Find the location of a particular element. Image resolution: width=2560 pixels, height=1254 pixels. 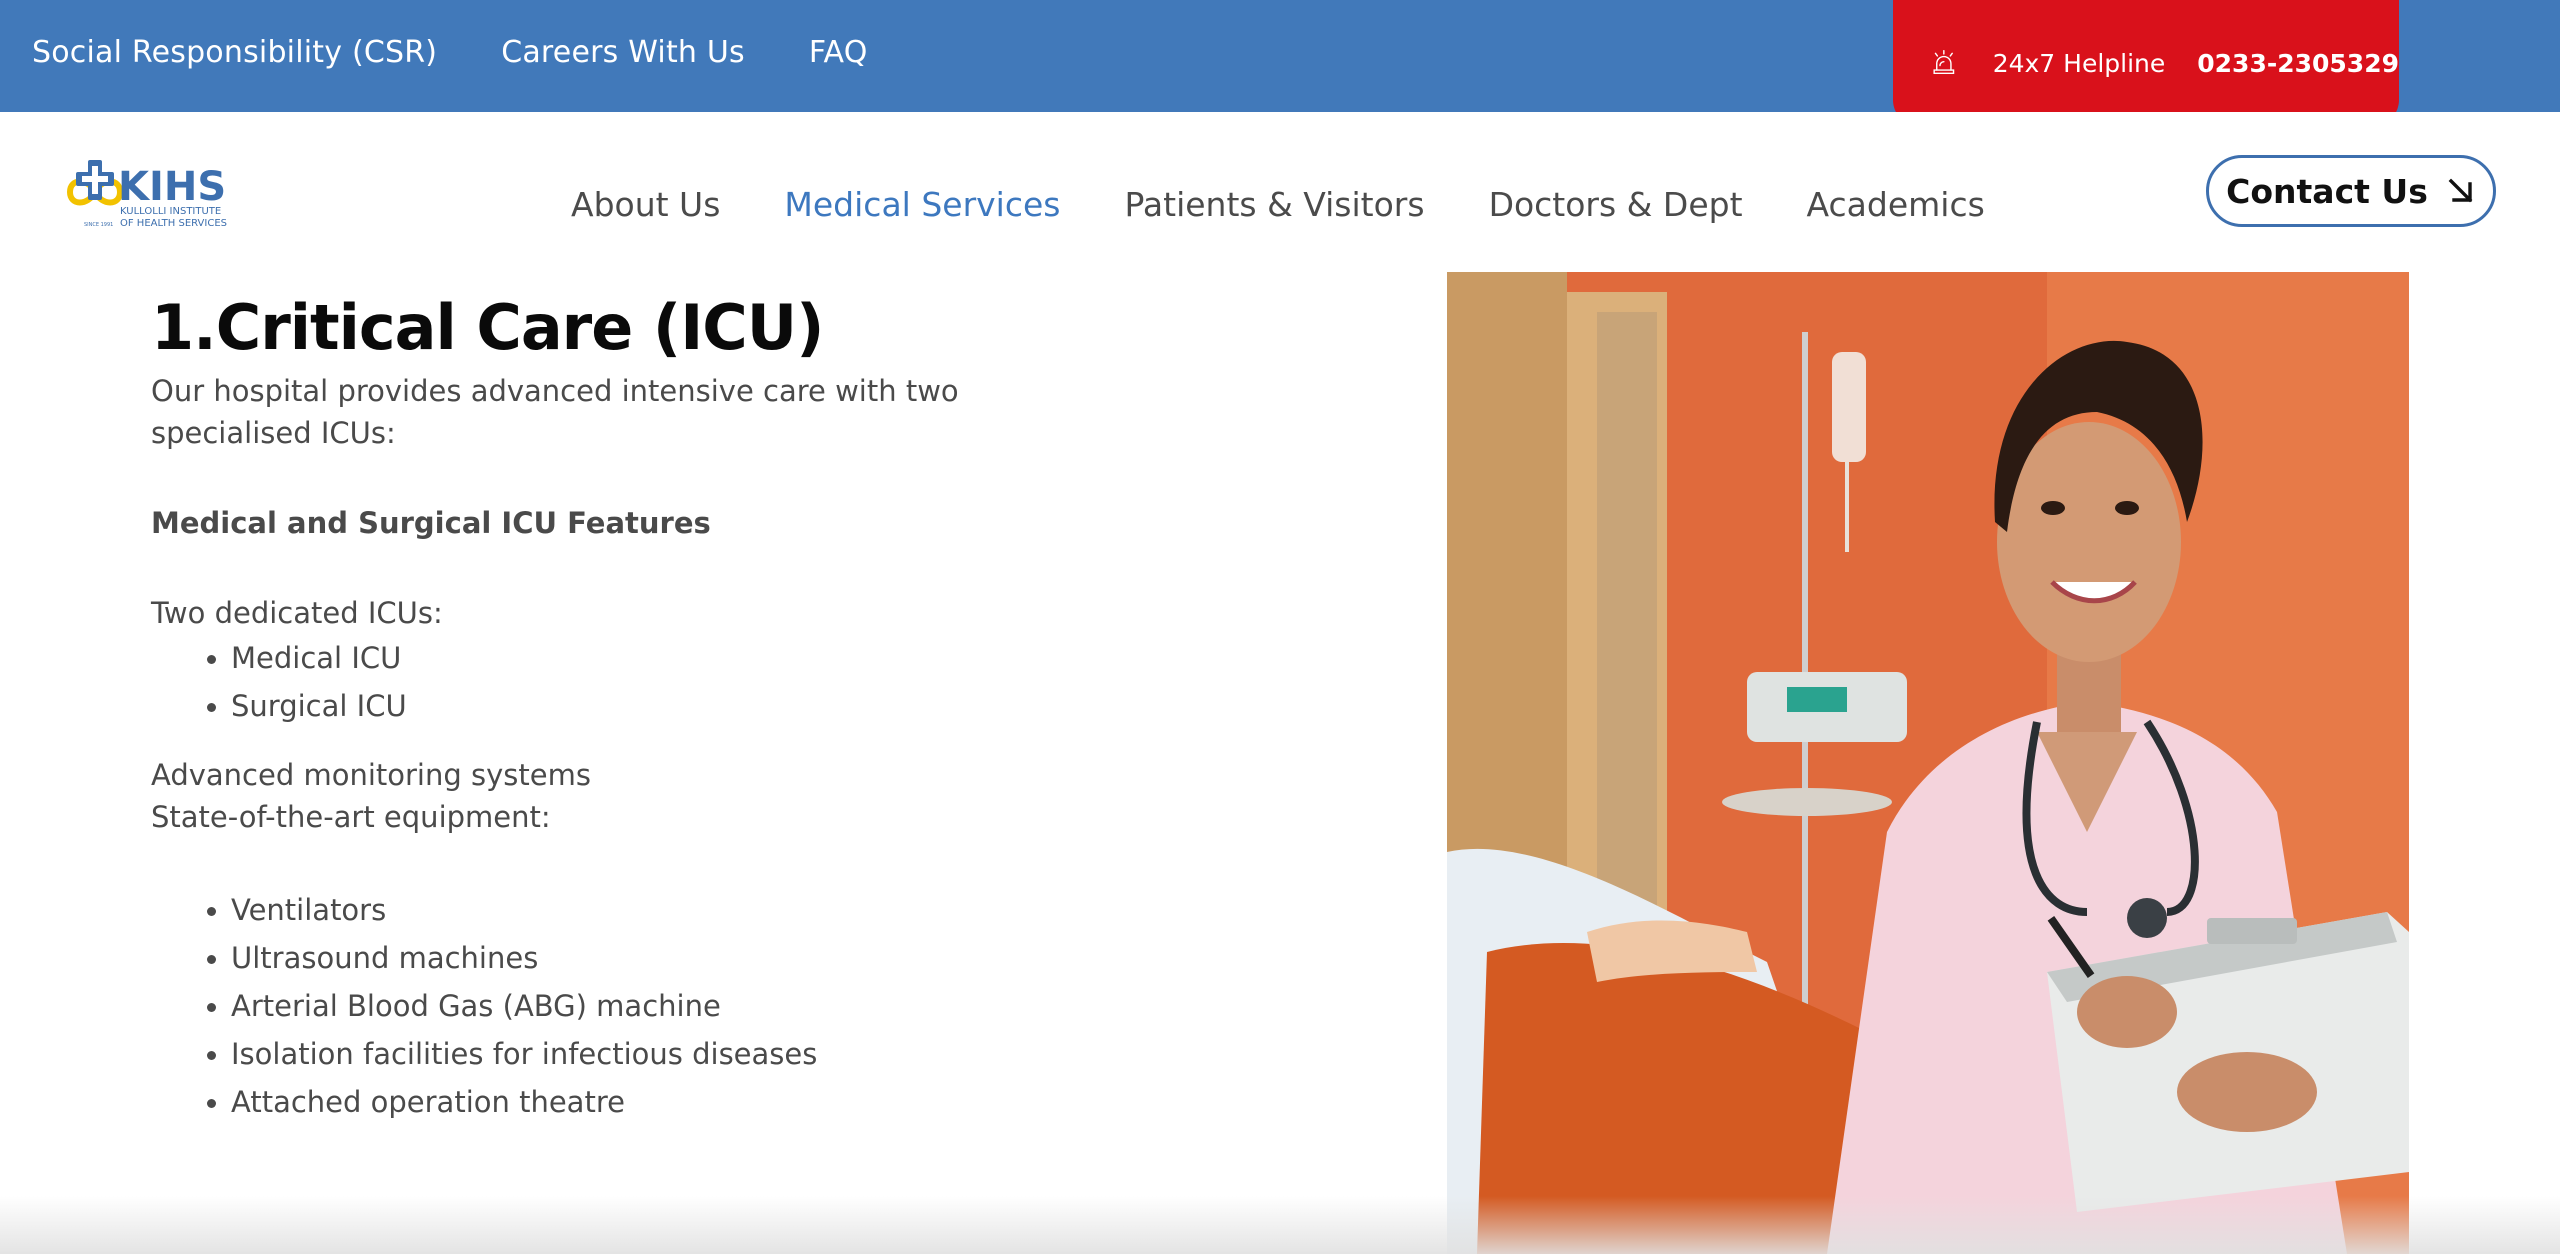

list-item: Attached operation theatre is located at coordinates (779, 1102).